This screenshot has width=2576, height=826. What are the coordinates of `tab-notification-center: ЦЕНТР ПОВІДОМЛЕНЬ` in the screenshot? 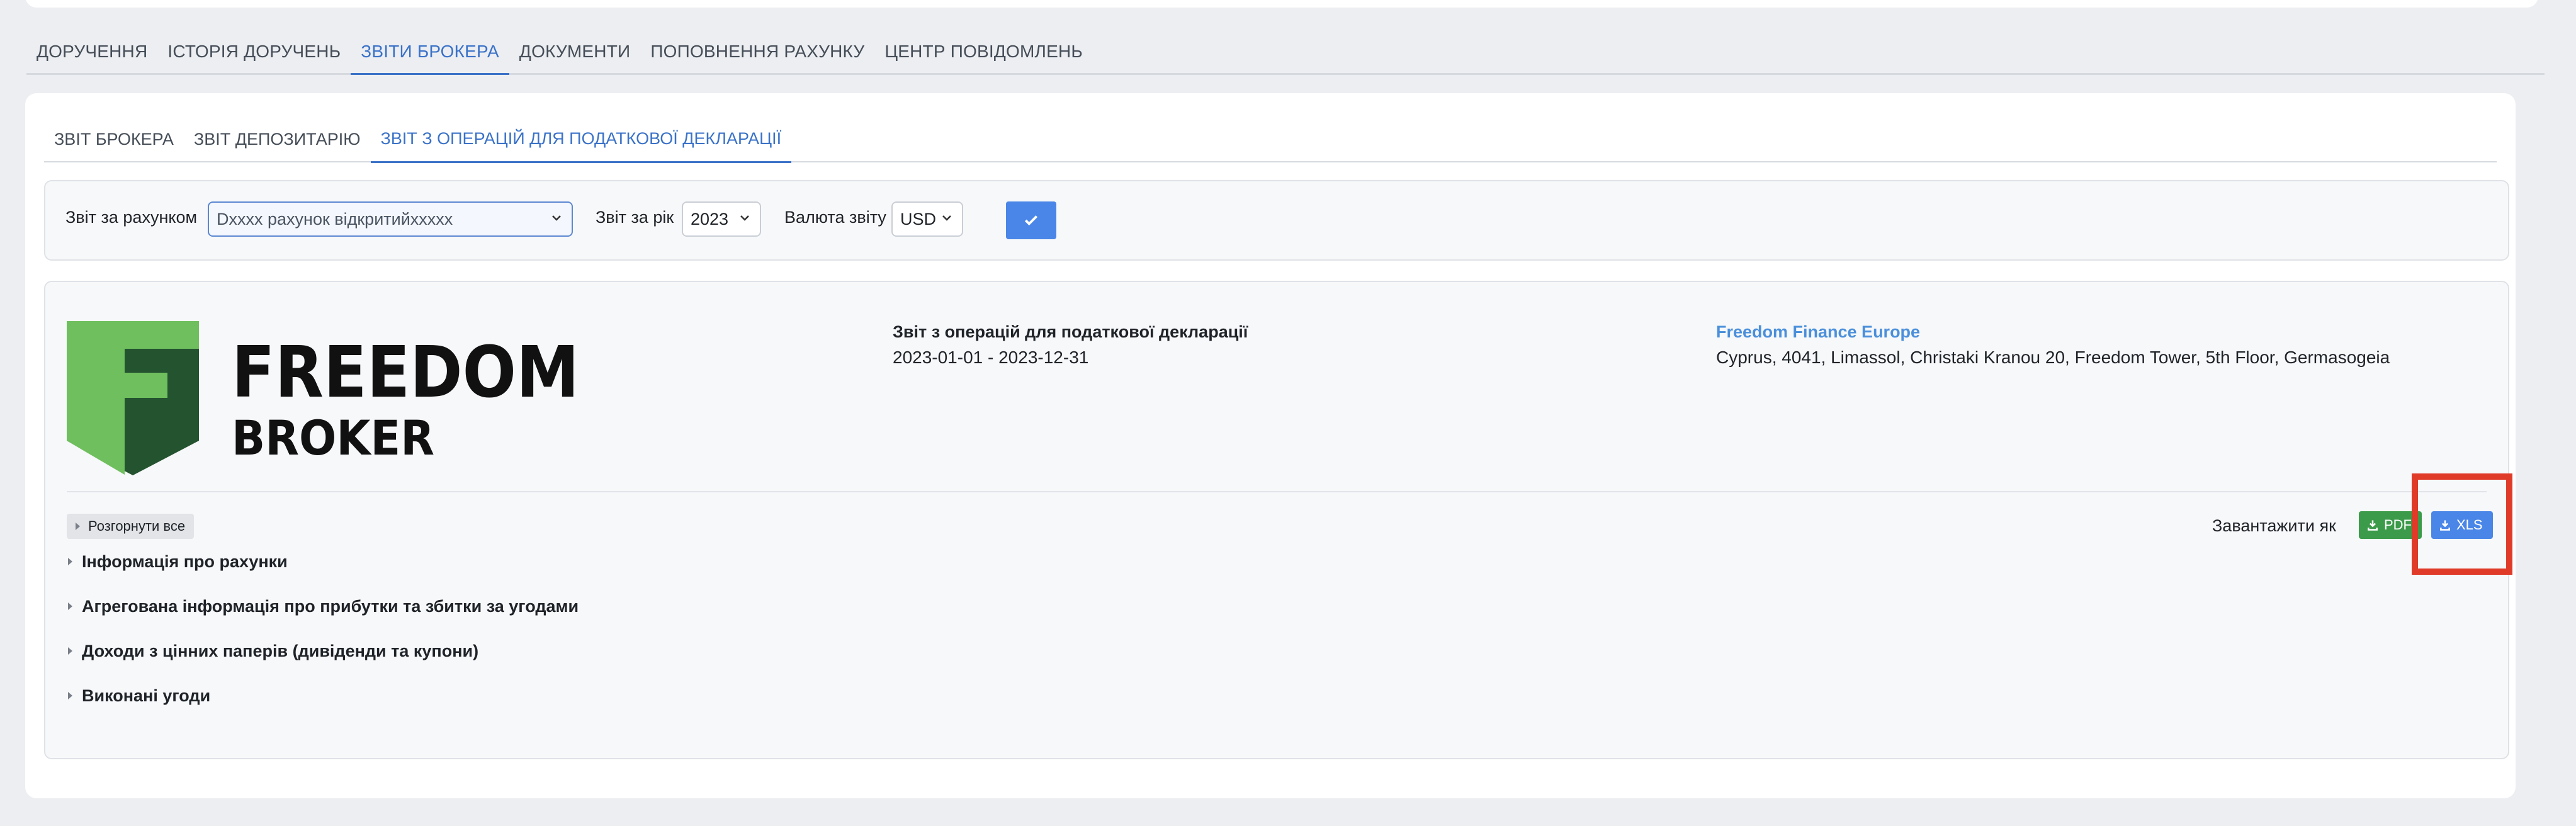 It's located at (983, 51).